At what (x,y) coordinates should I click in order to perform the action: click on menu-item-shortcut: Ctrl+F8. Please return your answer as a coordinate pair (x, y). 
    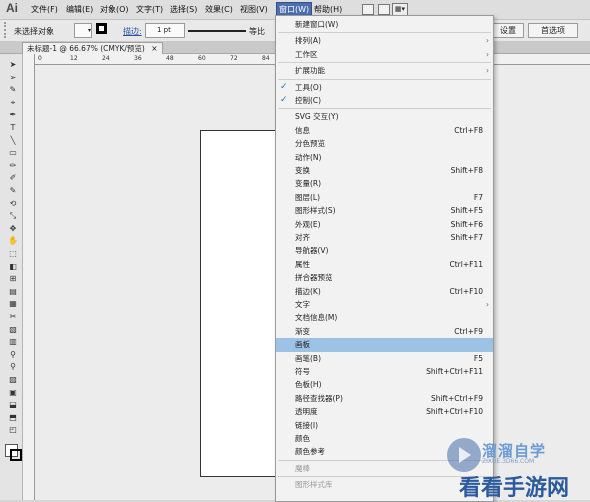
    Looking at the image, I should click on (468, 130).